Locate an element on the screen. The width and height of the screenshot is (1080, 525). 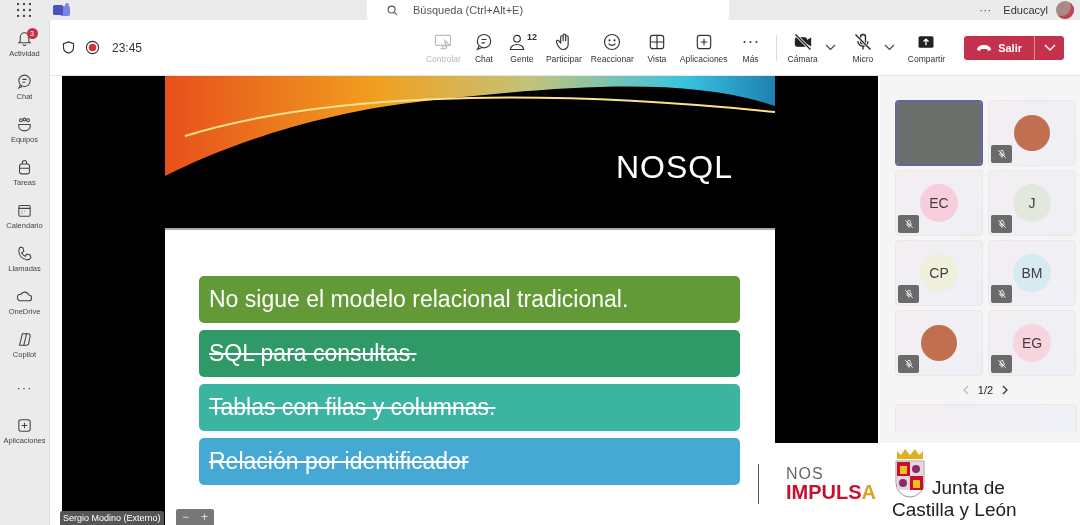
bullet-point: No sigue el modelo relacional tradicional. is located at coordinates (469, 299).